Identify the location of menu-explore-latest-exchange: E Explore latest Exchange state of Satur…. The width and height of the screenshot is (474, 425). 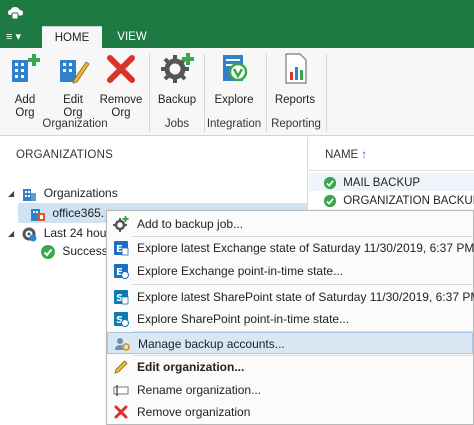
(290, 248).